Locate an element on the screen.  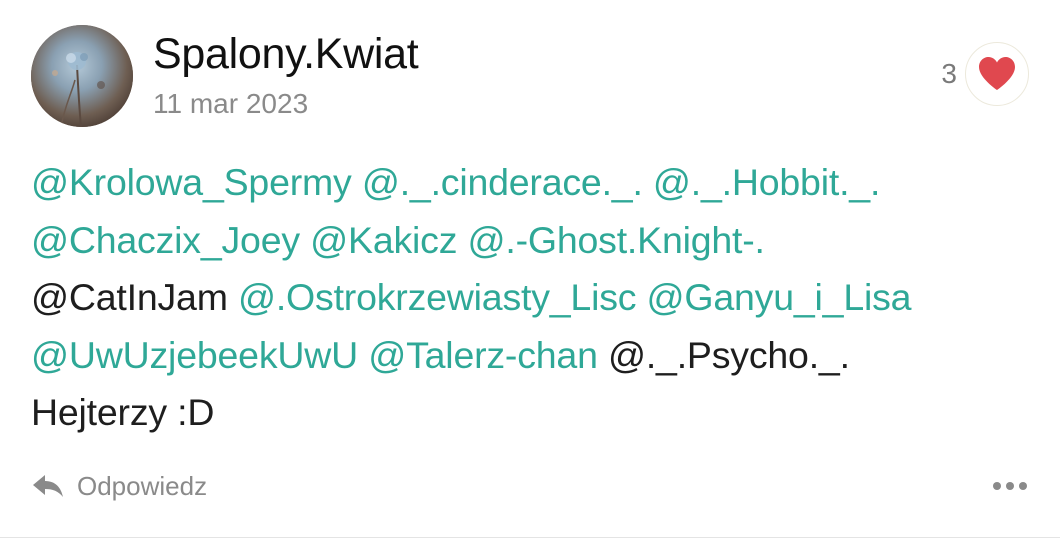
user-mention-link: @Kakicz is located at coordinates (383, 240).